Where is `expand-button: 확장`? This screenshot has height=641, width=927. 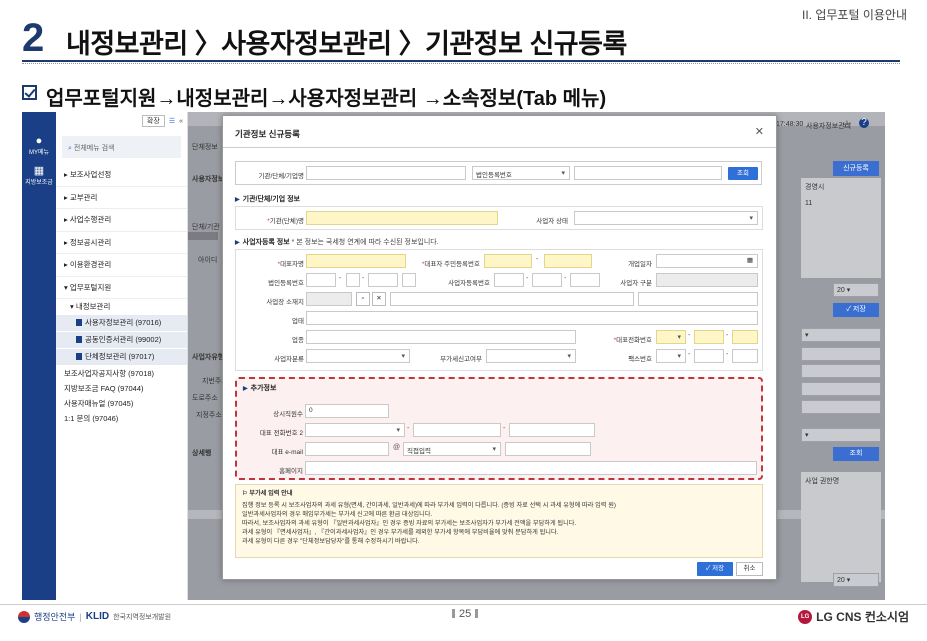
expand-button: 확장 is located at coordinates (153, 121).